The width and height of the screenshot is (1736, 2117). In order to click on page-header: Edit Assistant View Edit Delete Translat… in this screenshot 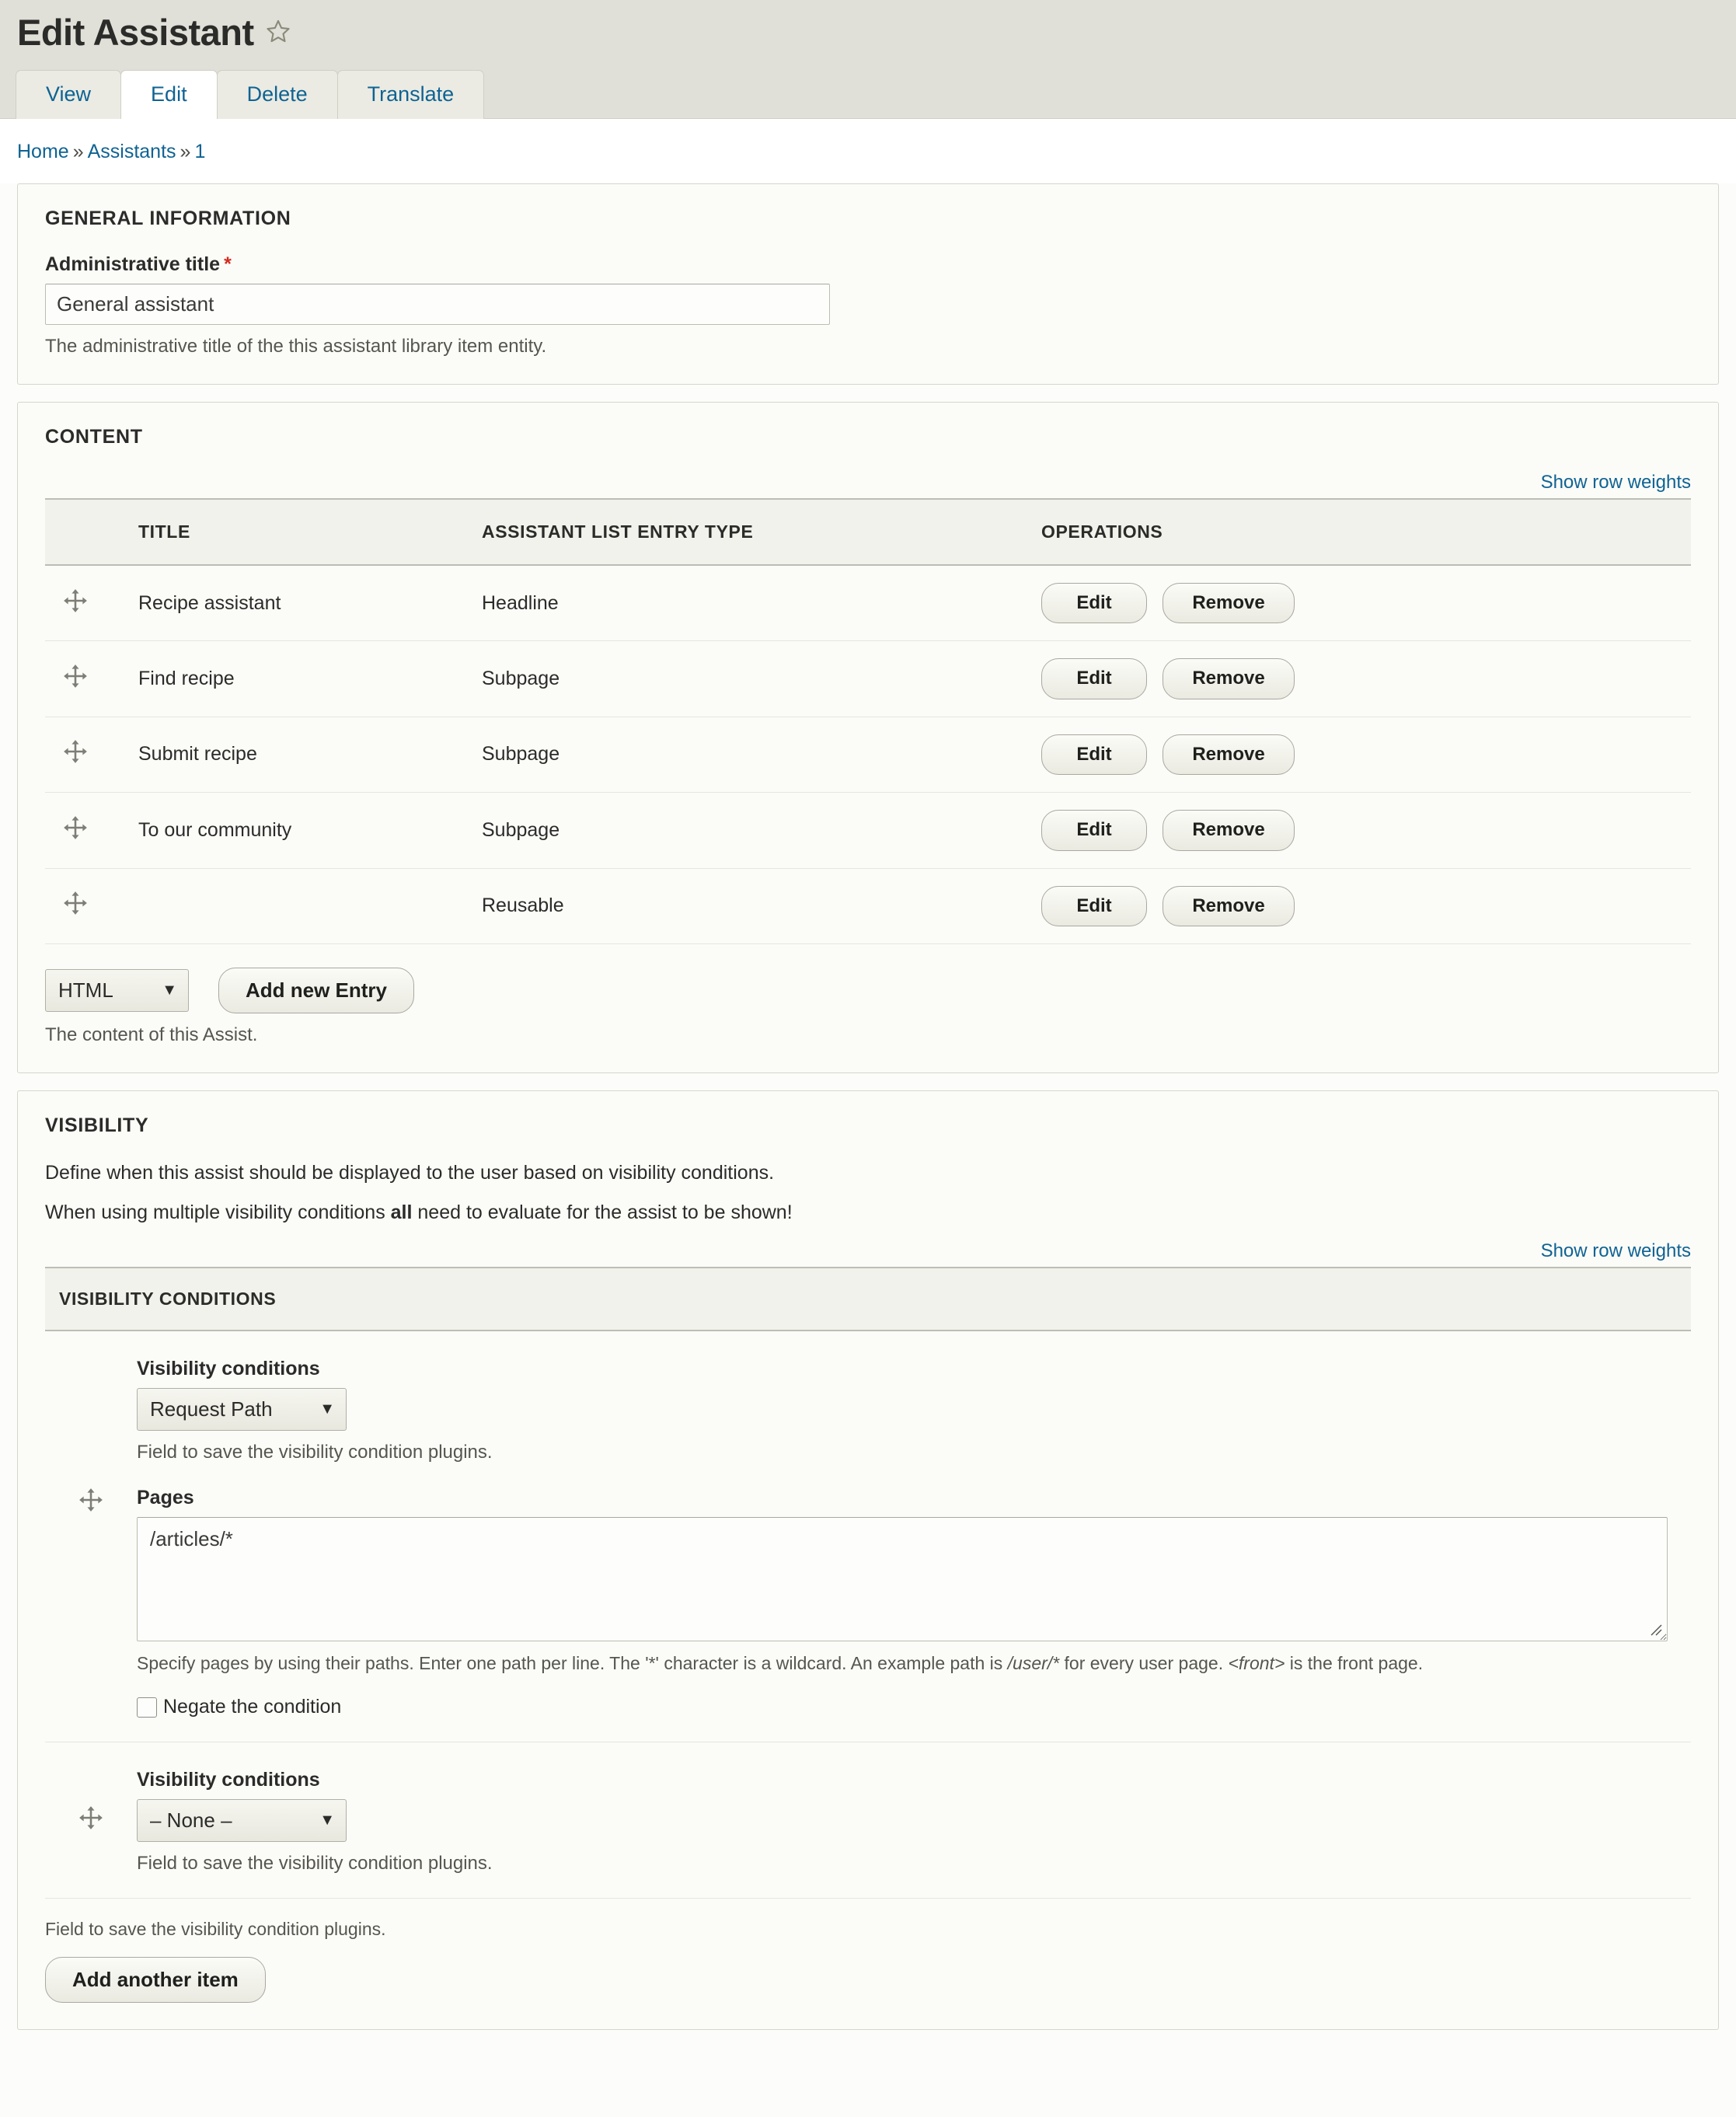, I will do `click(868, 59)`.